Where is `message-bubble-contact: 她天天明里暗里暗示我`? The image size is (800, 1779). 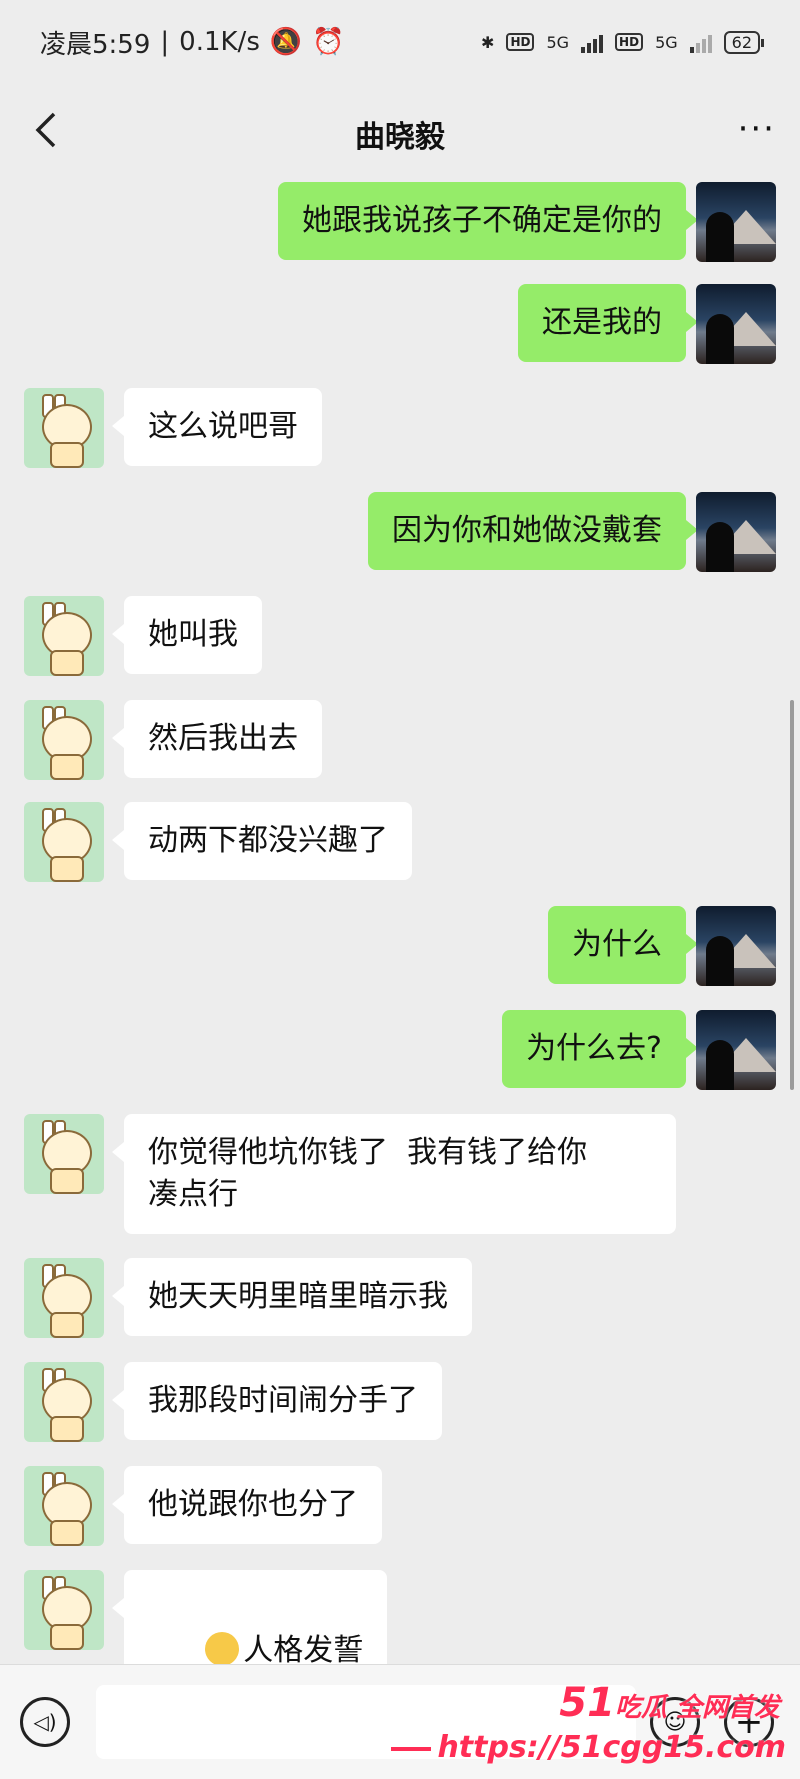 message-bubble-contact: 她天天明里暗里暗示我 is located at coordinates (292, 1297).